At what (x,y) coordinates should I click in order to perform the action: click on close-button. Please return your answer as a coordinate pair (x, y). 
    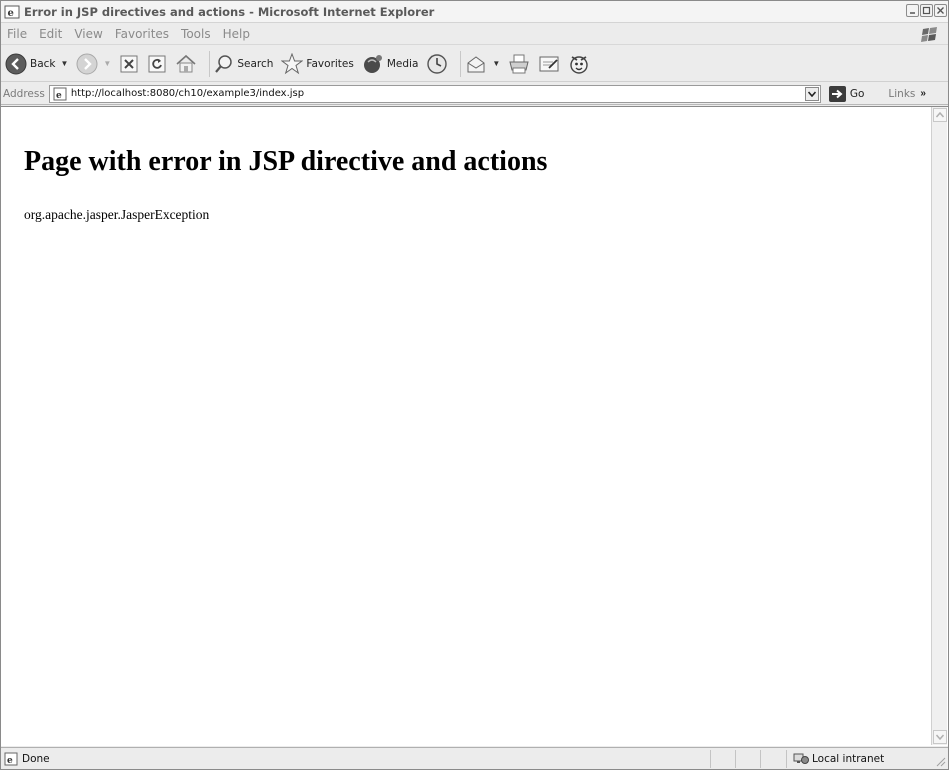
    Looking at the image, I should click on (940, 10).